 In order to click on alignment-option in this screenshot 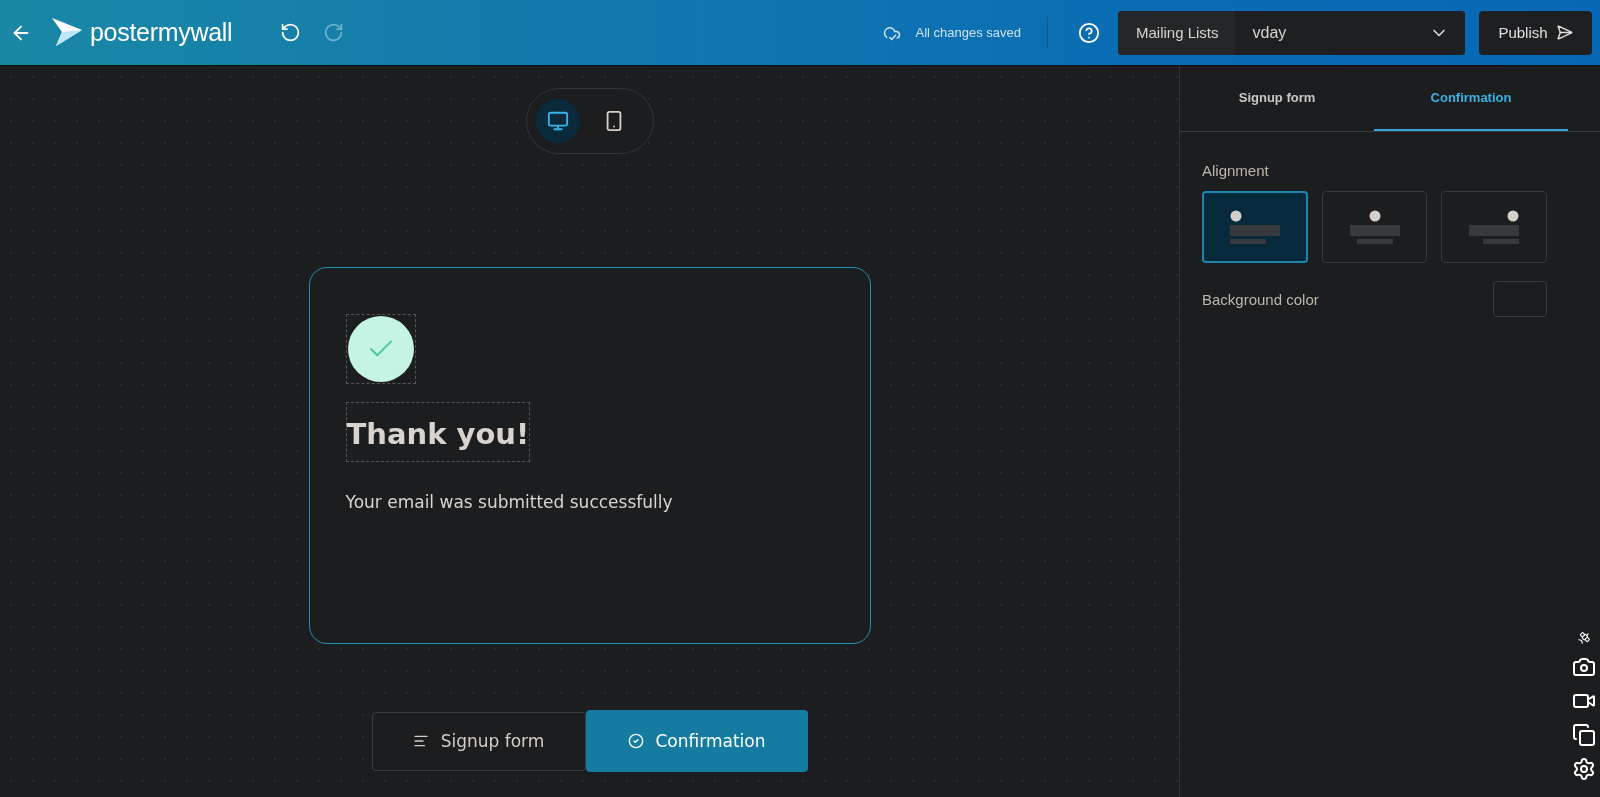, I will do `click(1255, 227)`.